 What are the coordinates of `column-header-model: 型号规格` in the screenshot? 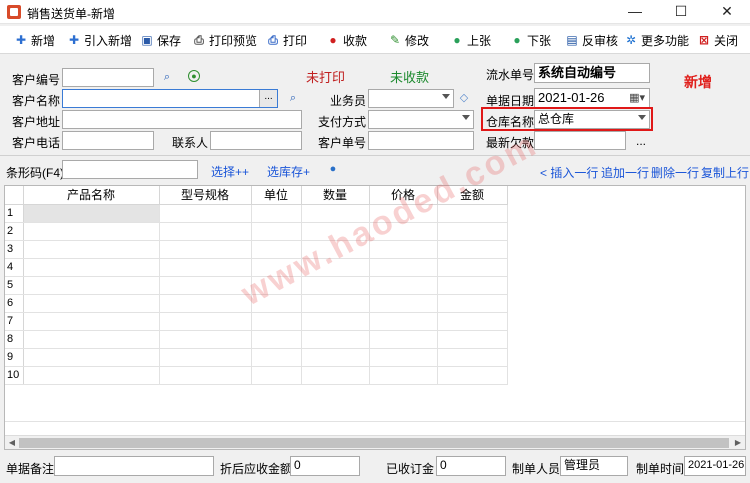 It's located at (205, 195).